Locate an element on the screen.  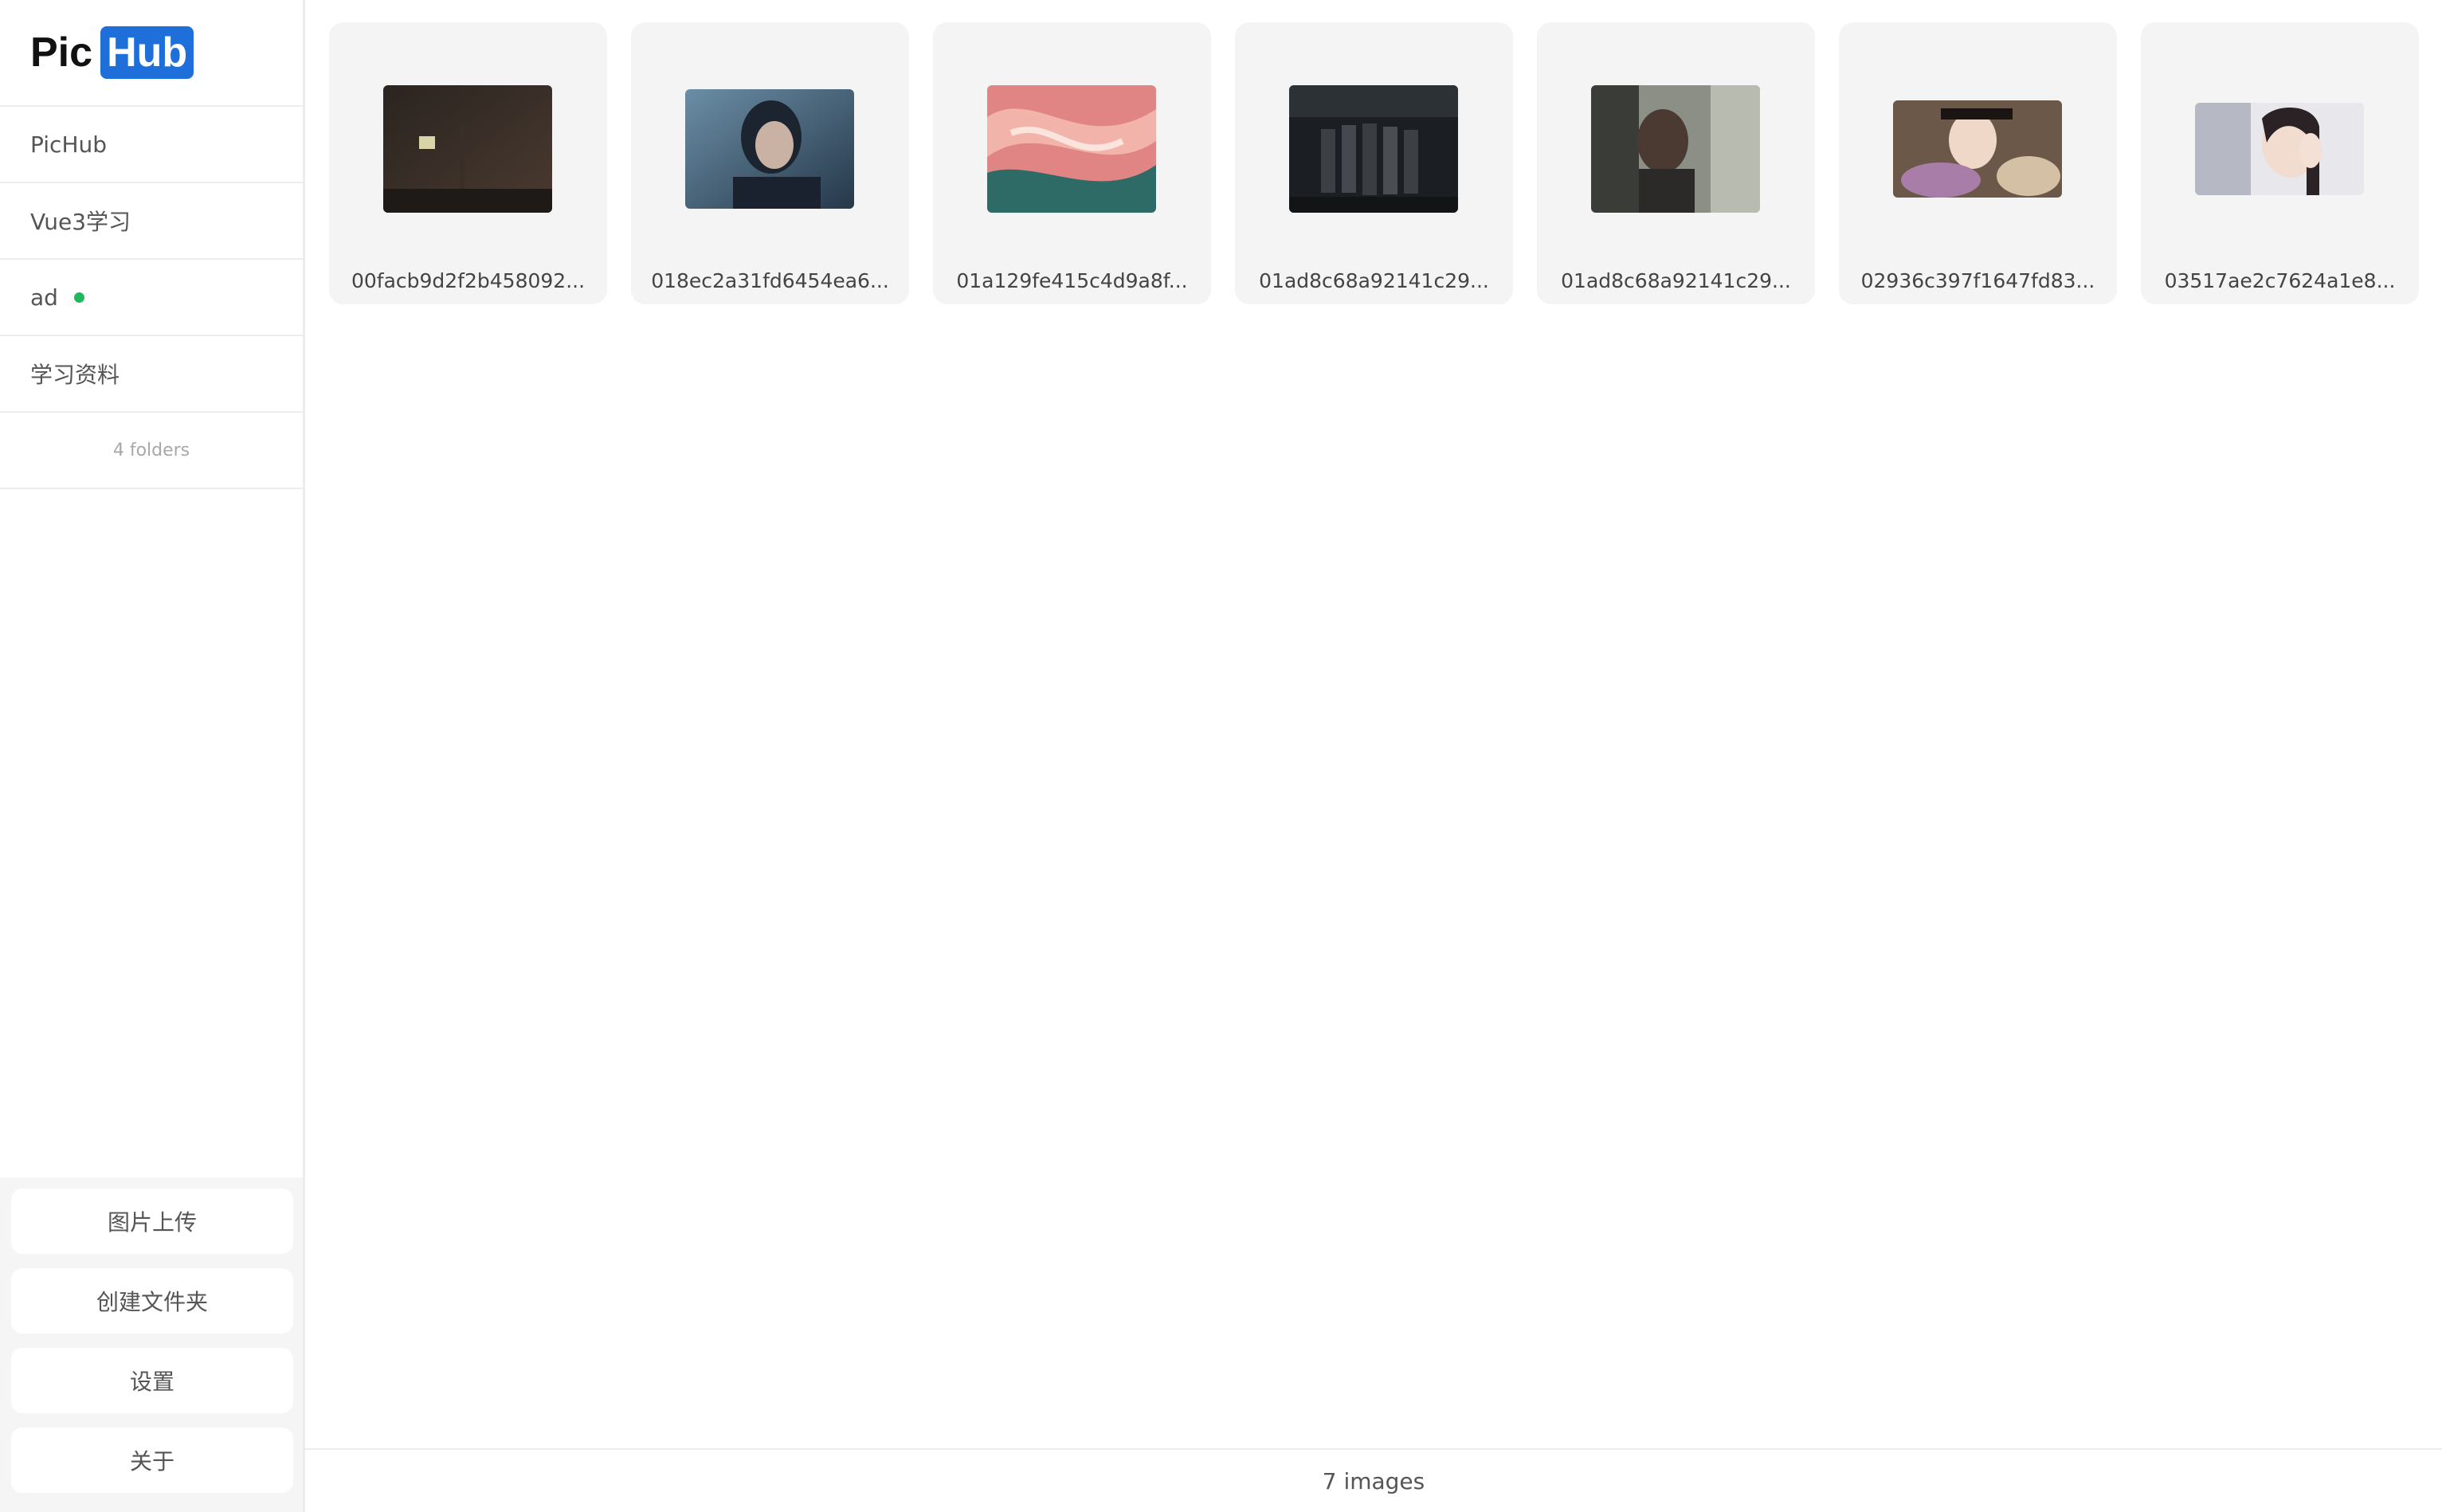
active-status-dot is located at coordinates (78, 297).